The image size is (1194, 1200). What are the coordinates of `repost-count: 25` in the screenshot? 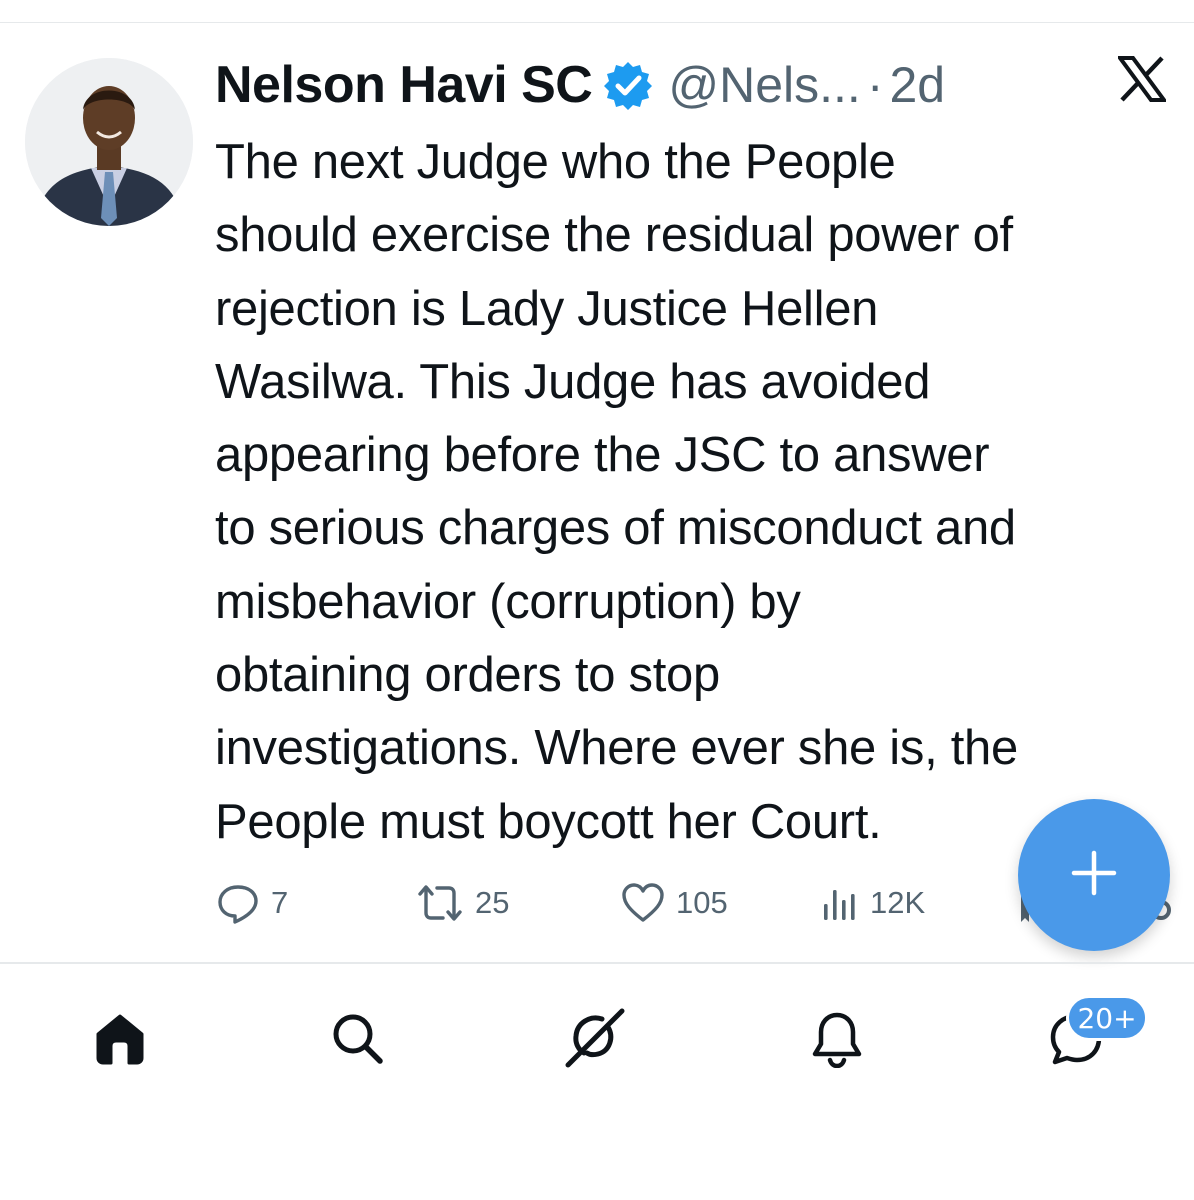 It's located at (492, 902).